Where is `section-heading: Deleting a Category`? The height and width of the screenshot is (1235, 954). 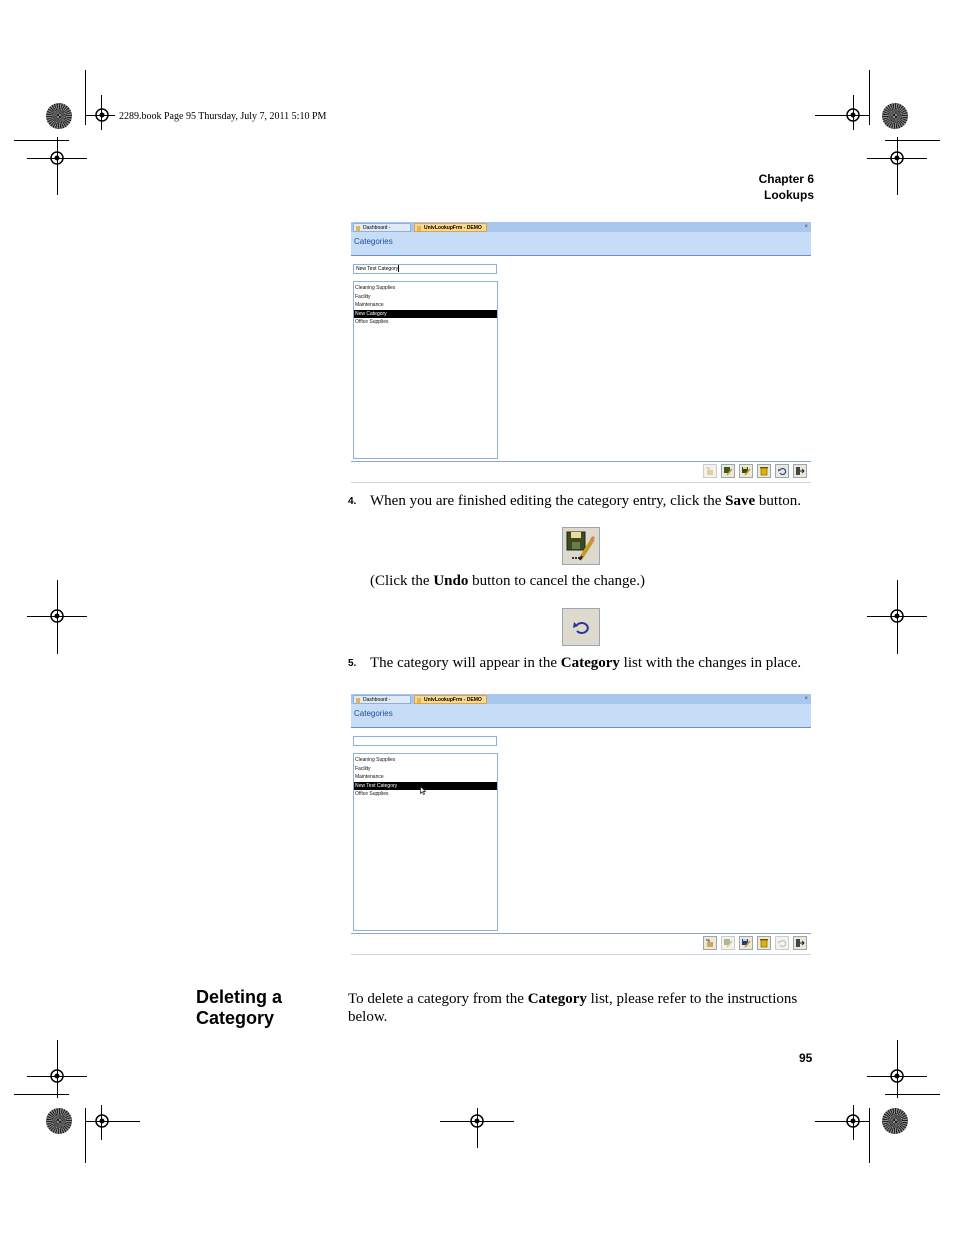
section-heading: Deleting a Category is located at coordinates (239, 1007).